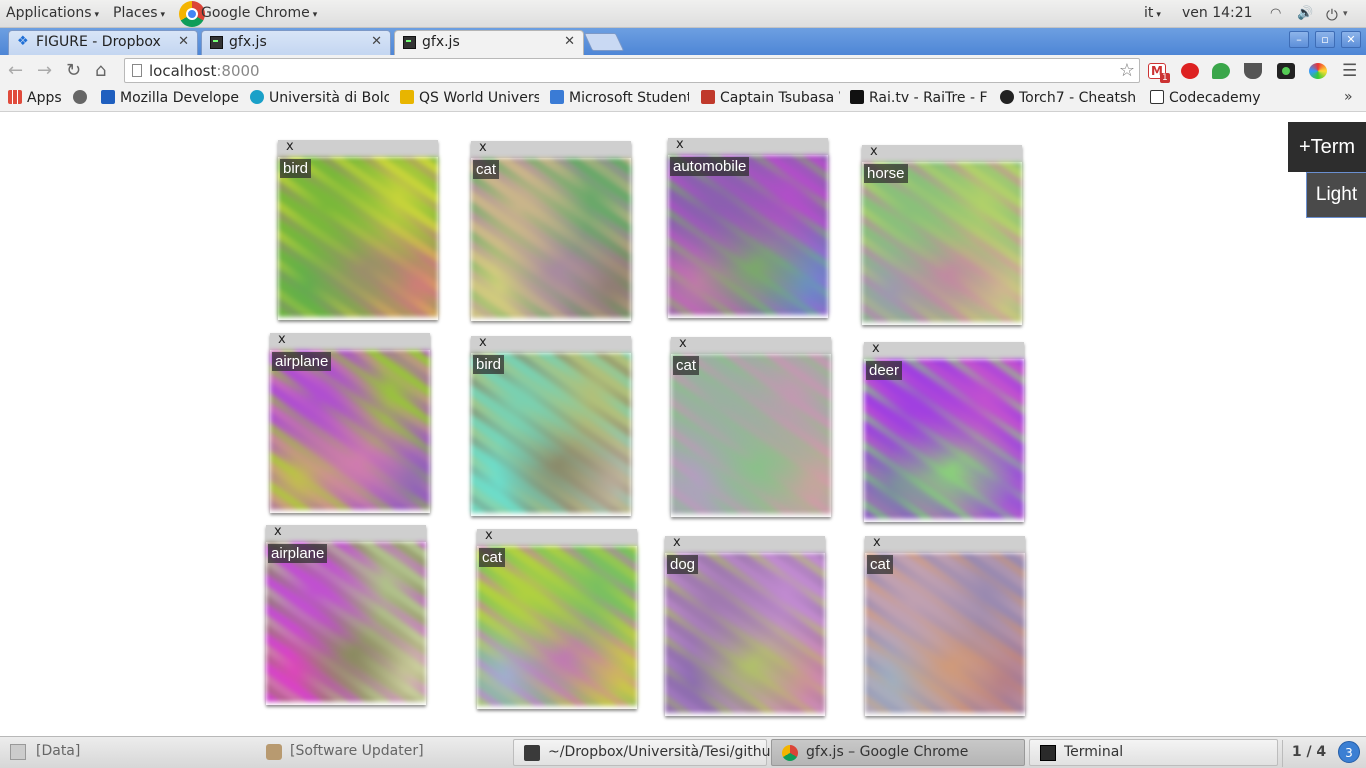  Describe the element at coordinates (52, 13) in the screenshot. I see `applications-menu: Applications ▾` at that location.